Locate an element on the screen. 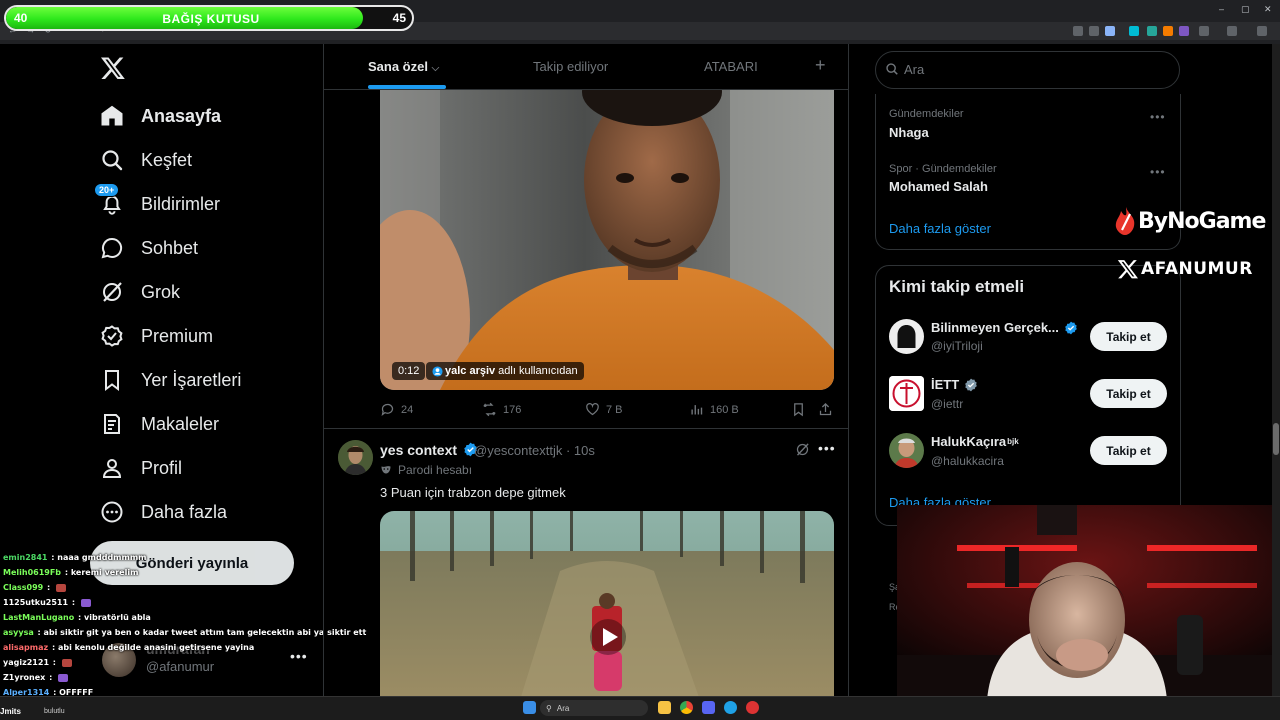  star-icon is located at coordinates (1110, 31).